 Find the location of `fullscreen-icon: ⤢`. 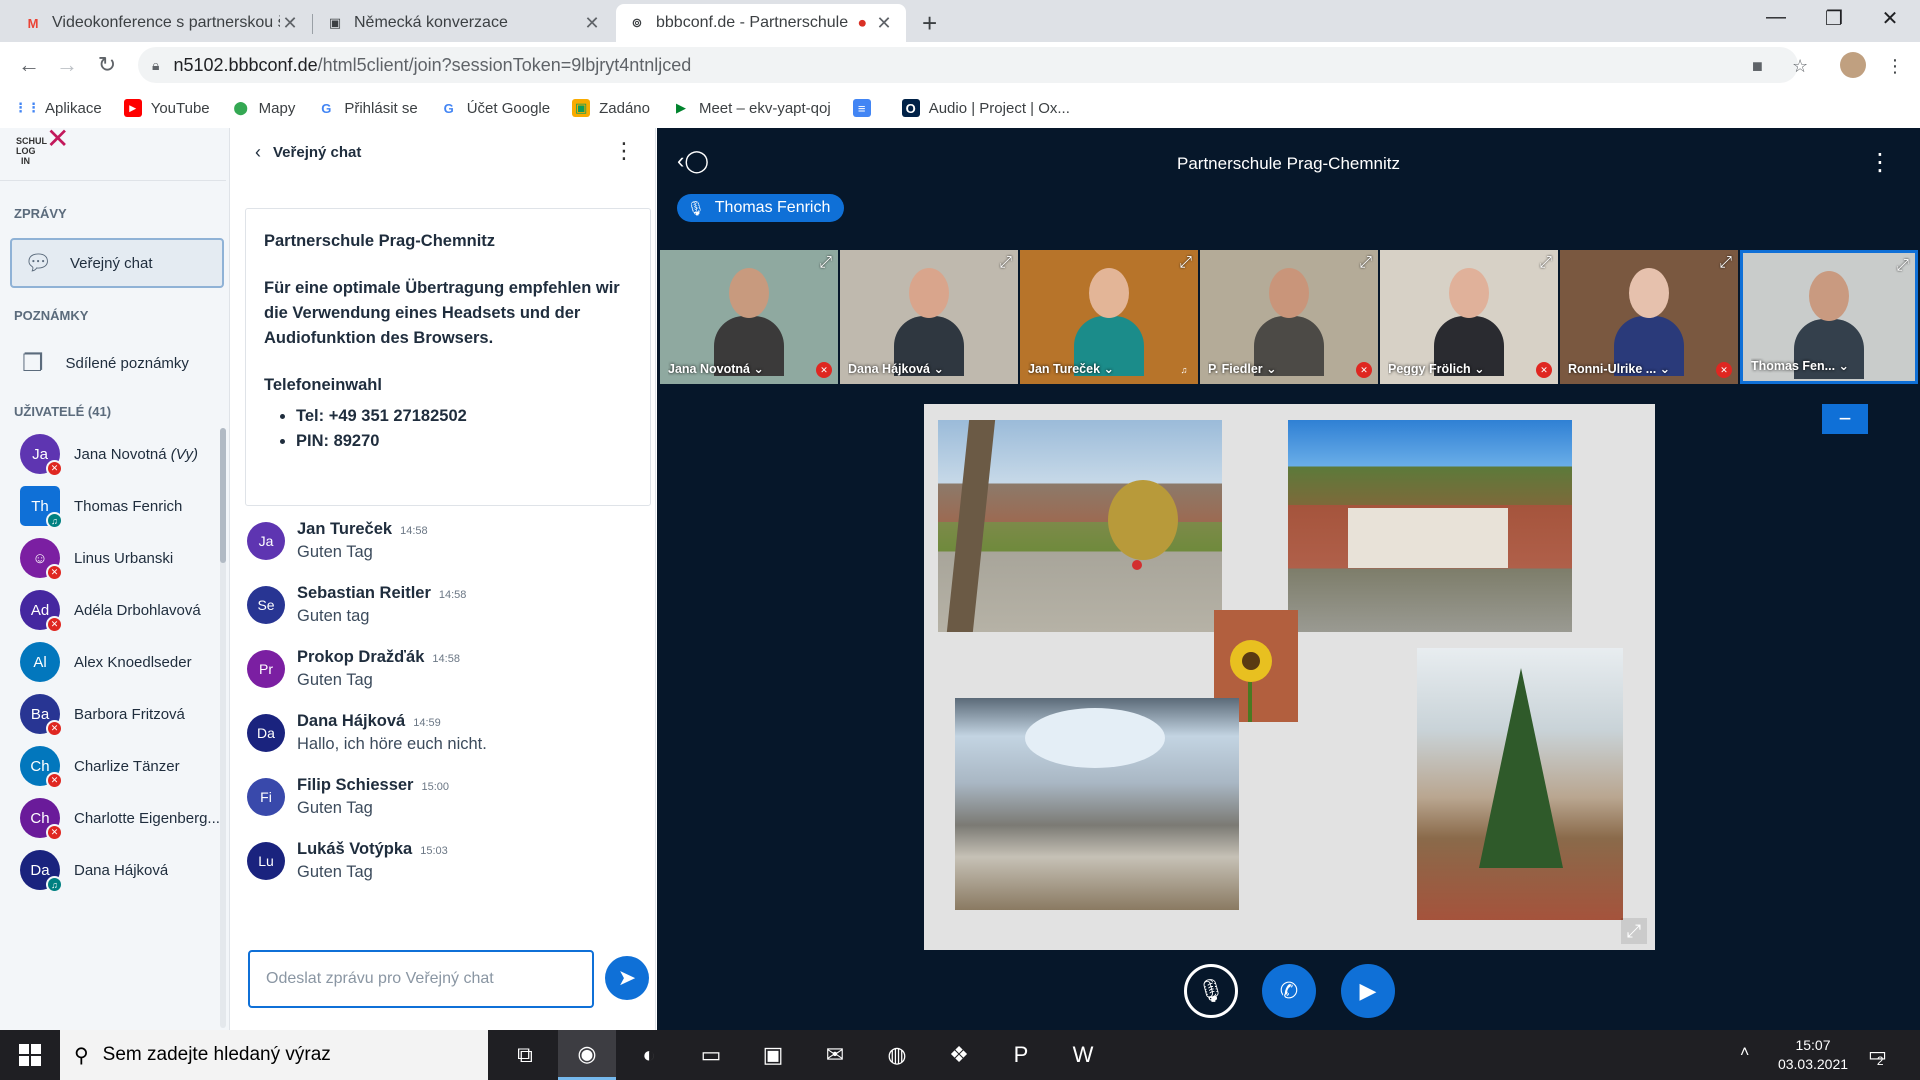

fullscreen-icon: ⤢ is located at coordinates (1634, 931).